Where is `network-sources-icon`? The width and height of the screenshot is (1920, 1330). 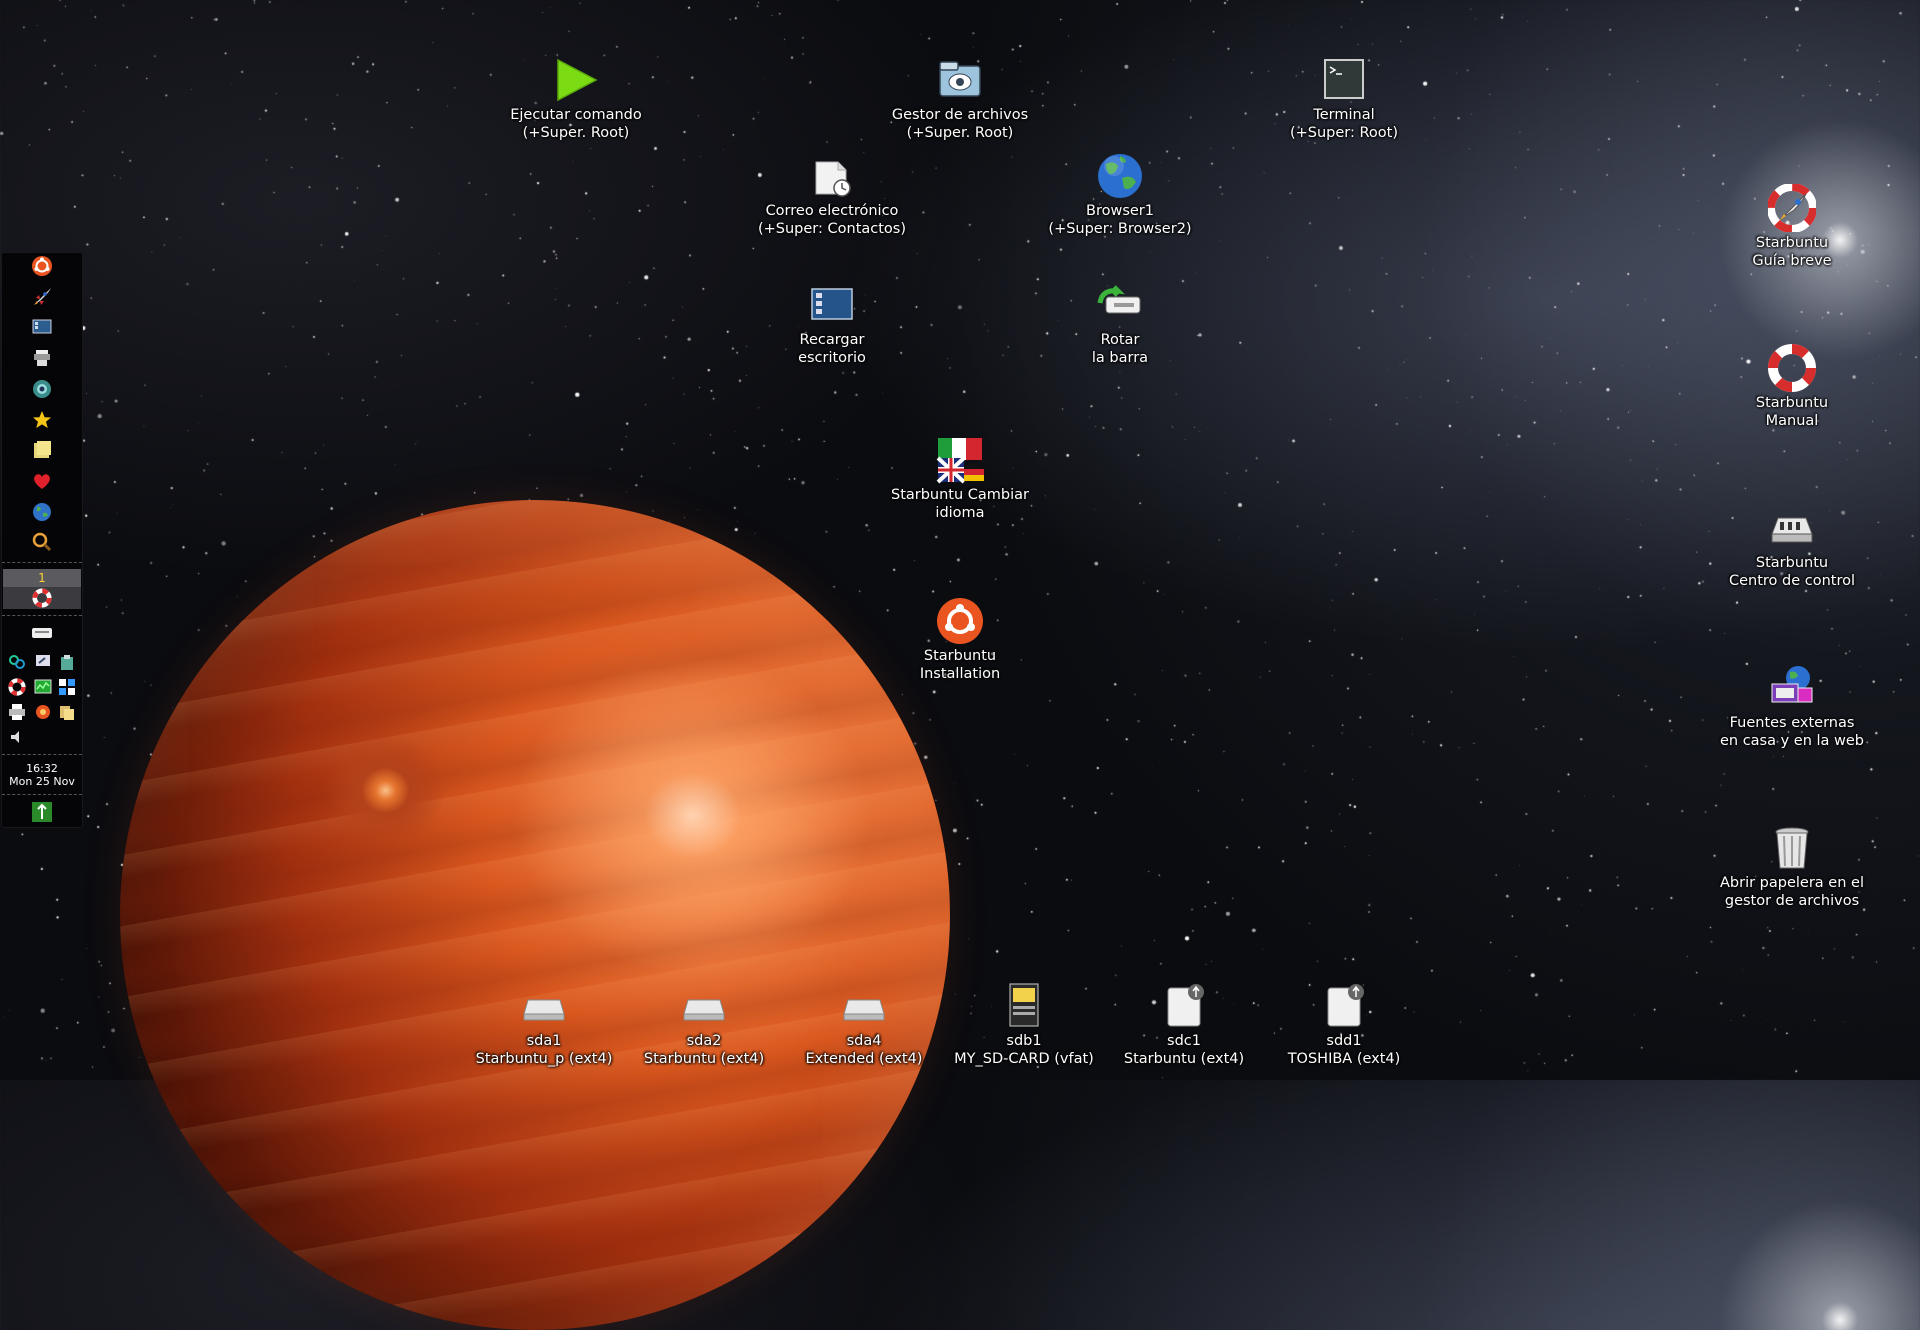 network-sources-icon is located at coordinates (1792, 688).